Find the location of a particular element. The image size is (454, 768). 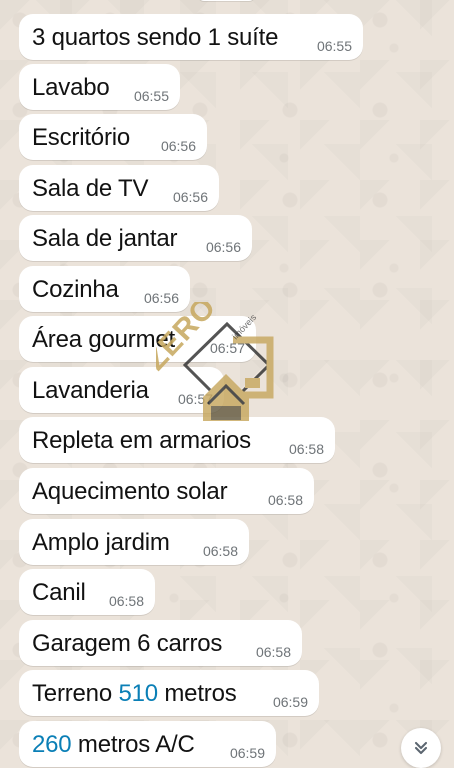

message-text-suffix: metros A/C is located at coordinates (133, 744).